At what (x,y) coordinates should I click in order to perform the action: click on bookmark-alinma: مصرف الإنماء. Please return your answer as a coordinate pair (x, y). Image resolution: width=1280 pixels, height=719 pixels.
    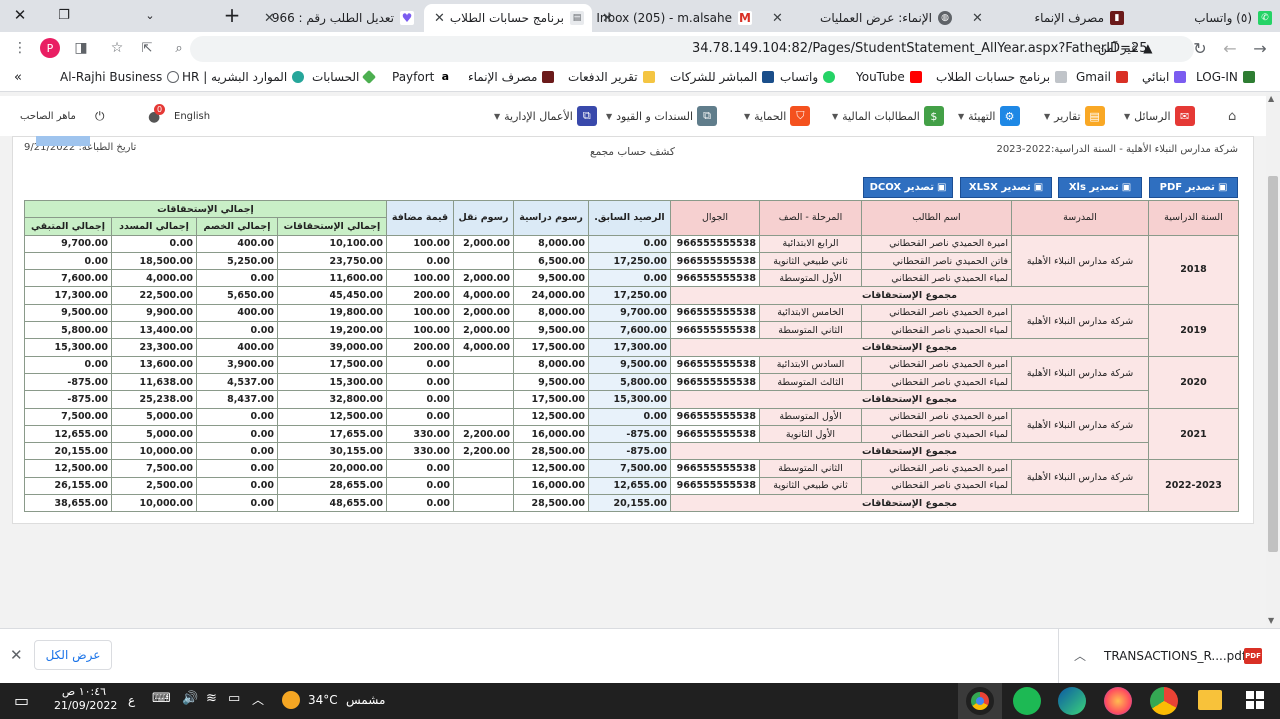
    Looking at the image, I should click on (511, 77).